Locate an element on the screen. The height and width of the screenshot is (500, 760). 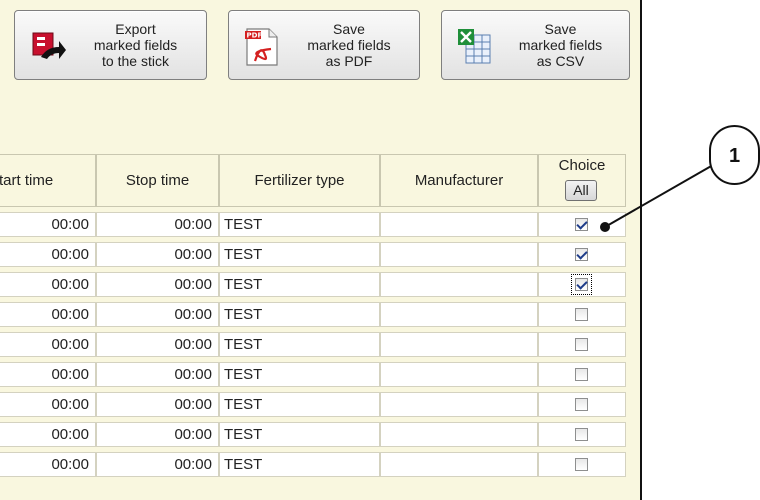
callout-leader-line is located at coordinates (659, 196).